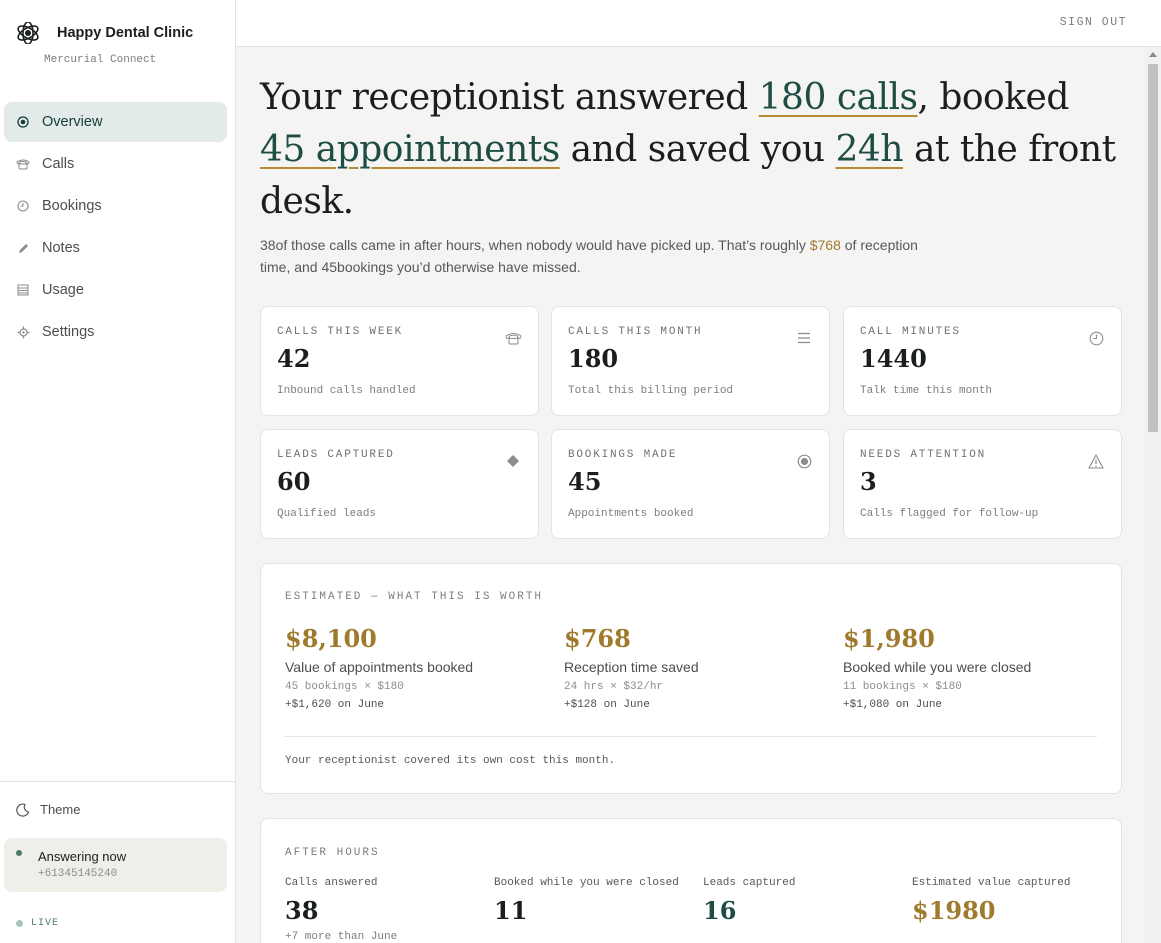  Describe the element at coordinates (597, 638) in the screenshot. I see `worth-amount: $768` at that location.